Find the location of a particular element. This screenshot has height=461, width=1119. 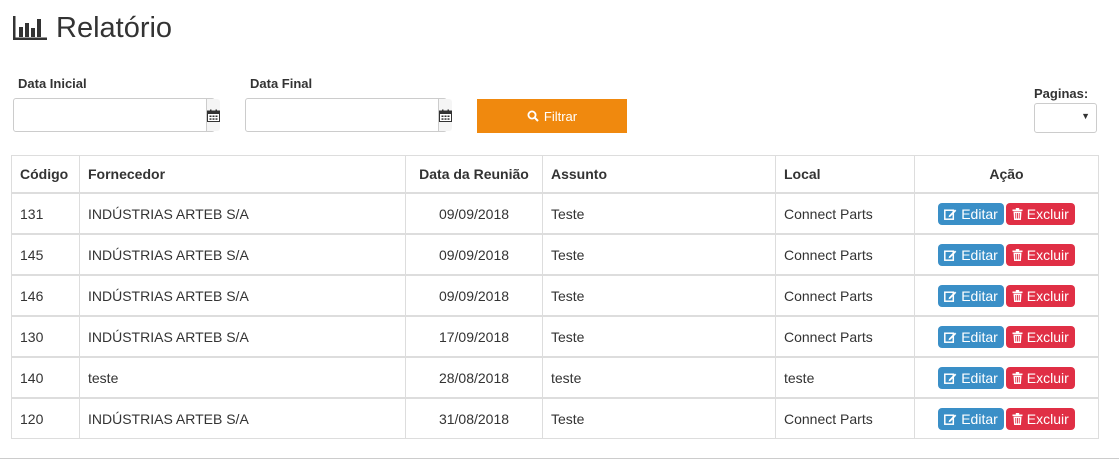

column-header-action: Ação is located at coordinates (1006, 174).